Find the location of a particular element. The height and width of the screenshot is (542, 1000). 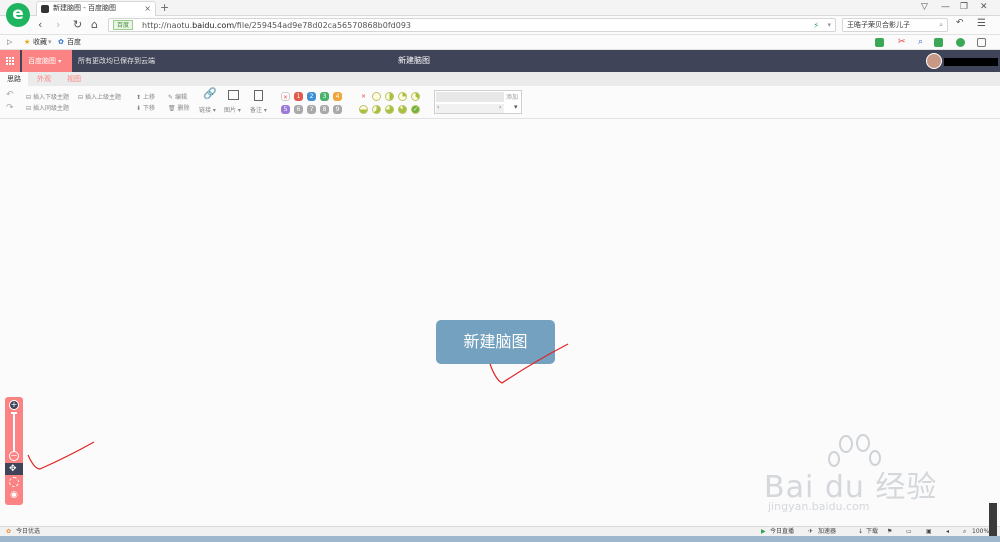

insert-parent-button: ⊟ 插入上级主题 is located at coordinates (99, 97).